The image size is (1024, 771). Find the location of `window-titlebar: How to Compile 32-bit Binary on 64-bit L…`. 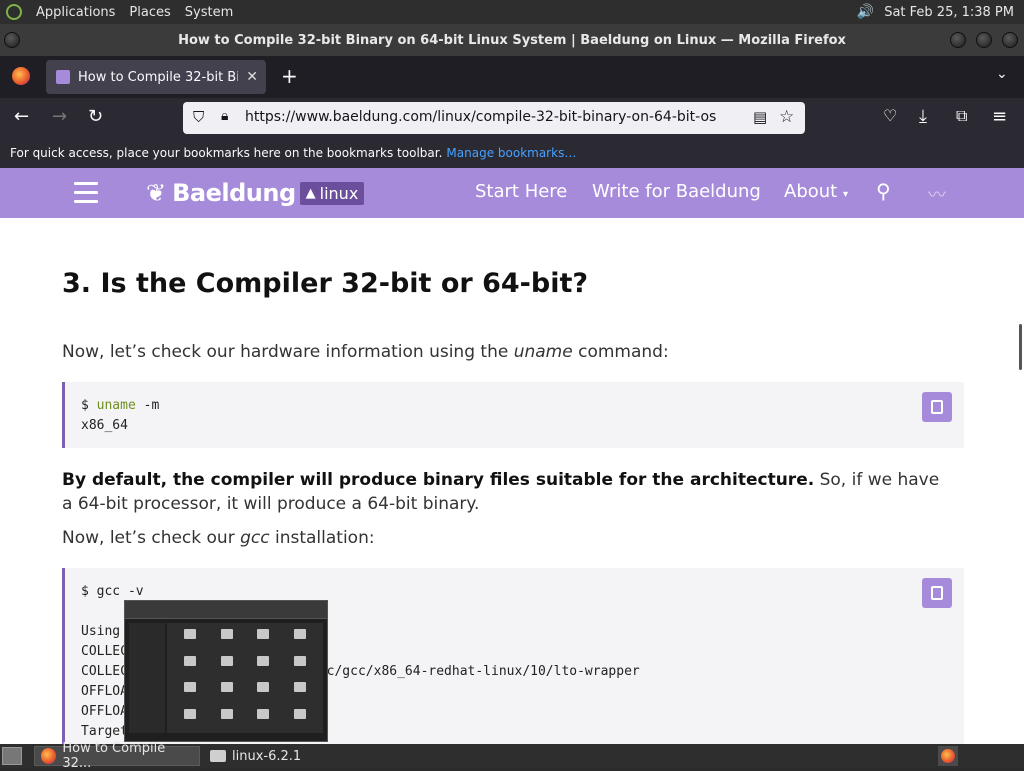

window-titlebar: How to Compile 32-bit Binary on 64-bit L… is located at coordinates (512, 40).